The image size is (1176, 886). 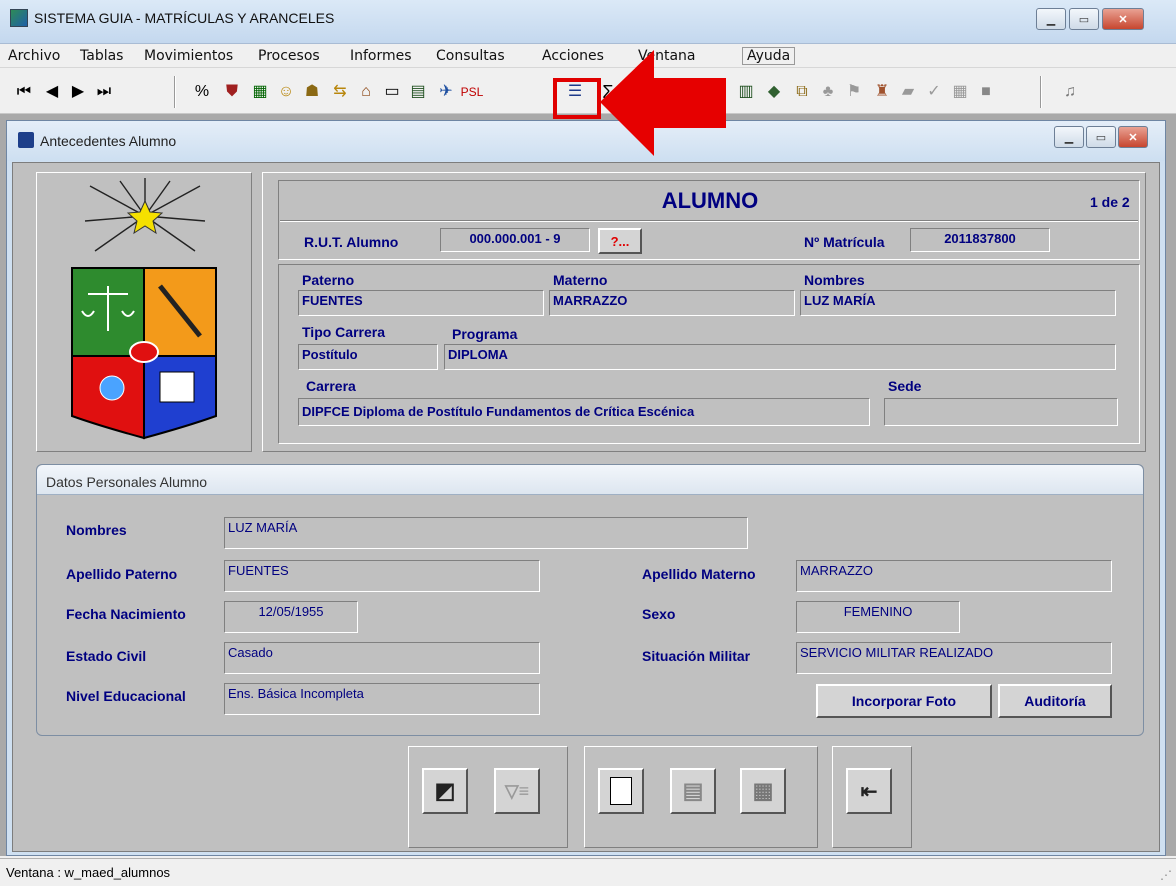 What do you see at coordinates (1133, 137) in the screenshot?
I see `child-close-button: ✕` at bounding box center [1133, 137].